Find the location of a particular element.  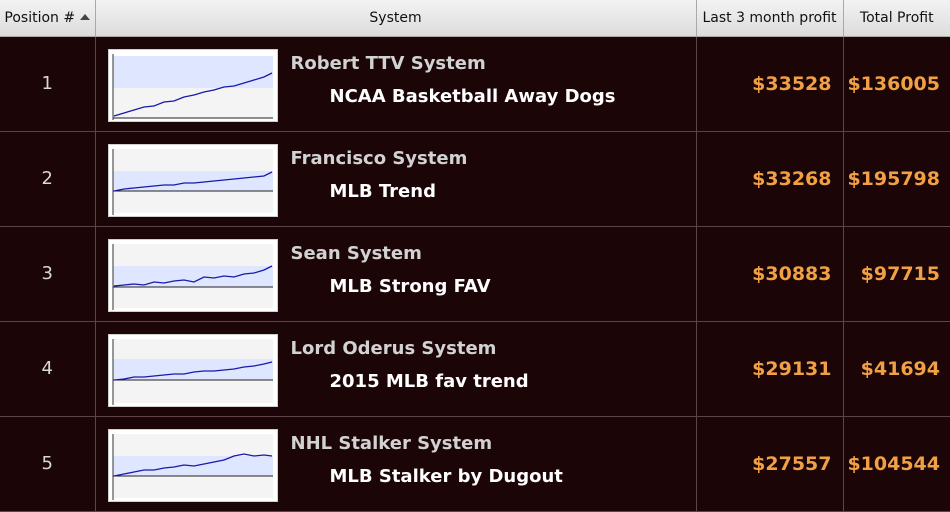

subsystem-name: NCAA Basketball Away Dogs is located at coordinates (473, 97).